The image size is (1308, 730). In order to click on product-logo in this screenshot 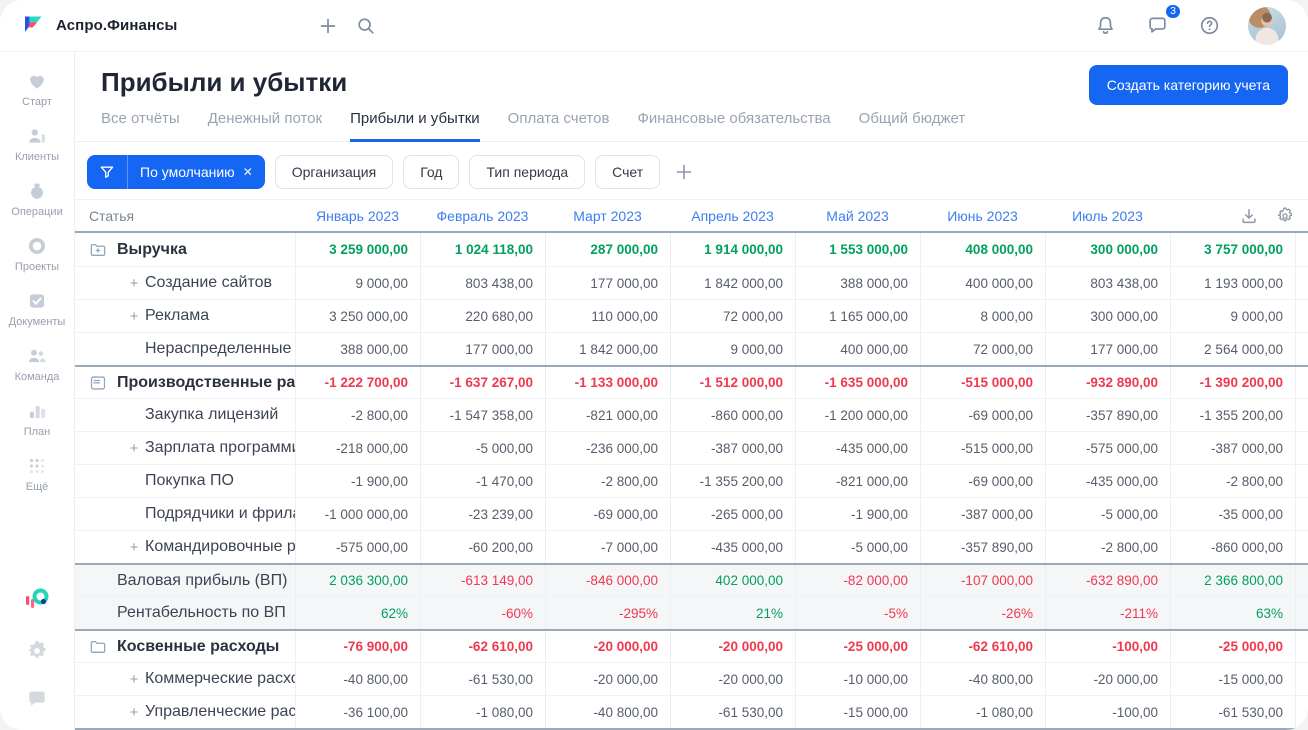, I will do `click(37, 599)`.